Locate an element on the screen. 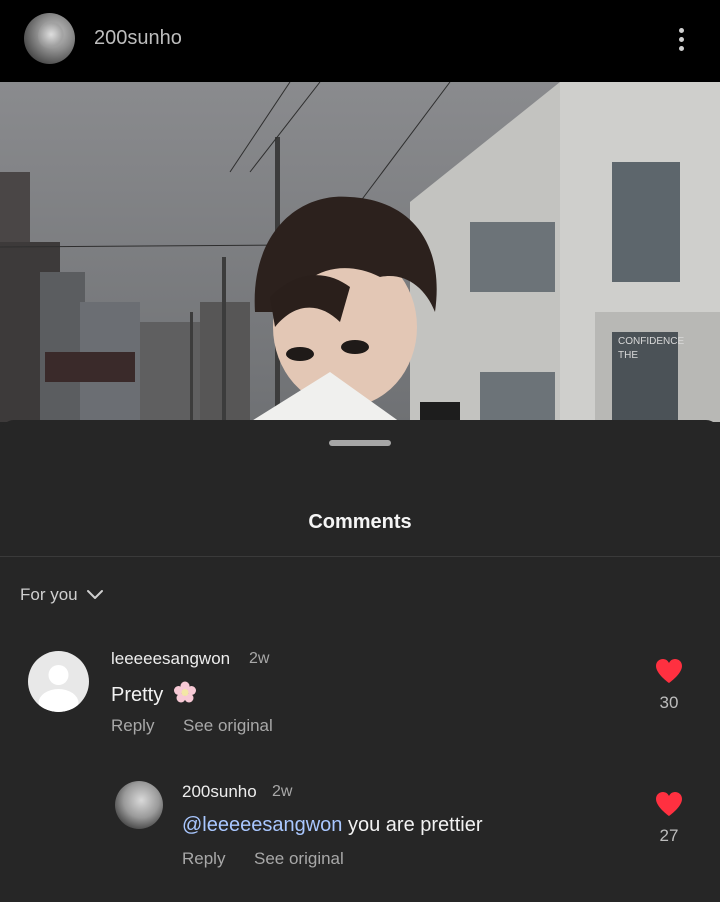 The image size is (720, 902). more-options-icon is located at coordinates (682, 39).